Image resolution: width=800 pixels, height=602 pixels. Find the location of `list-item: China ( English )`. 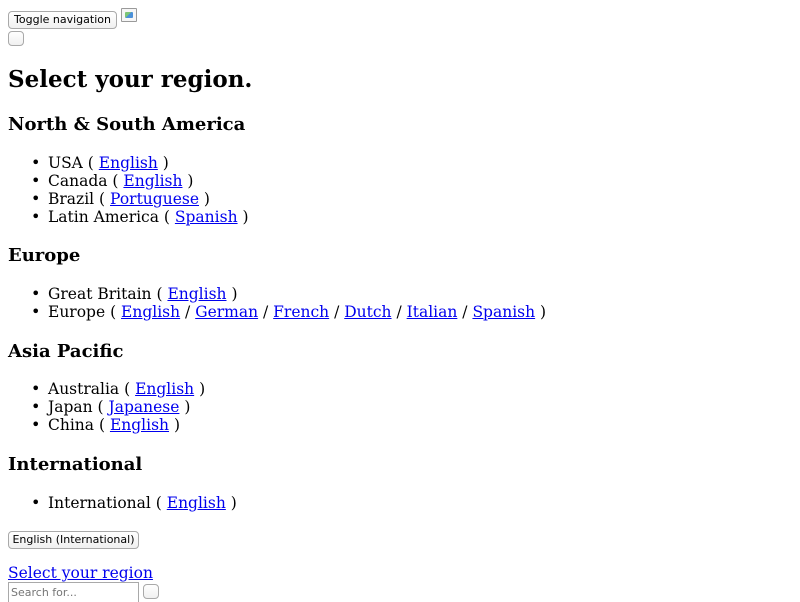

list-item: China ( English ) is located at coordinates (118, 425).